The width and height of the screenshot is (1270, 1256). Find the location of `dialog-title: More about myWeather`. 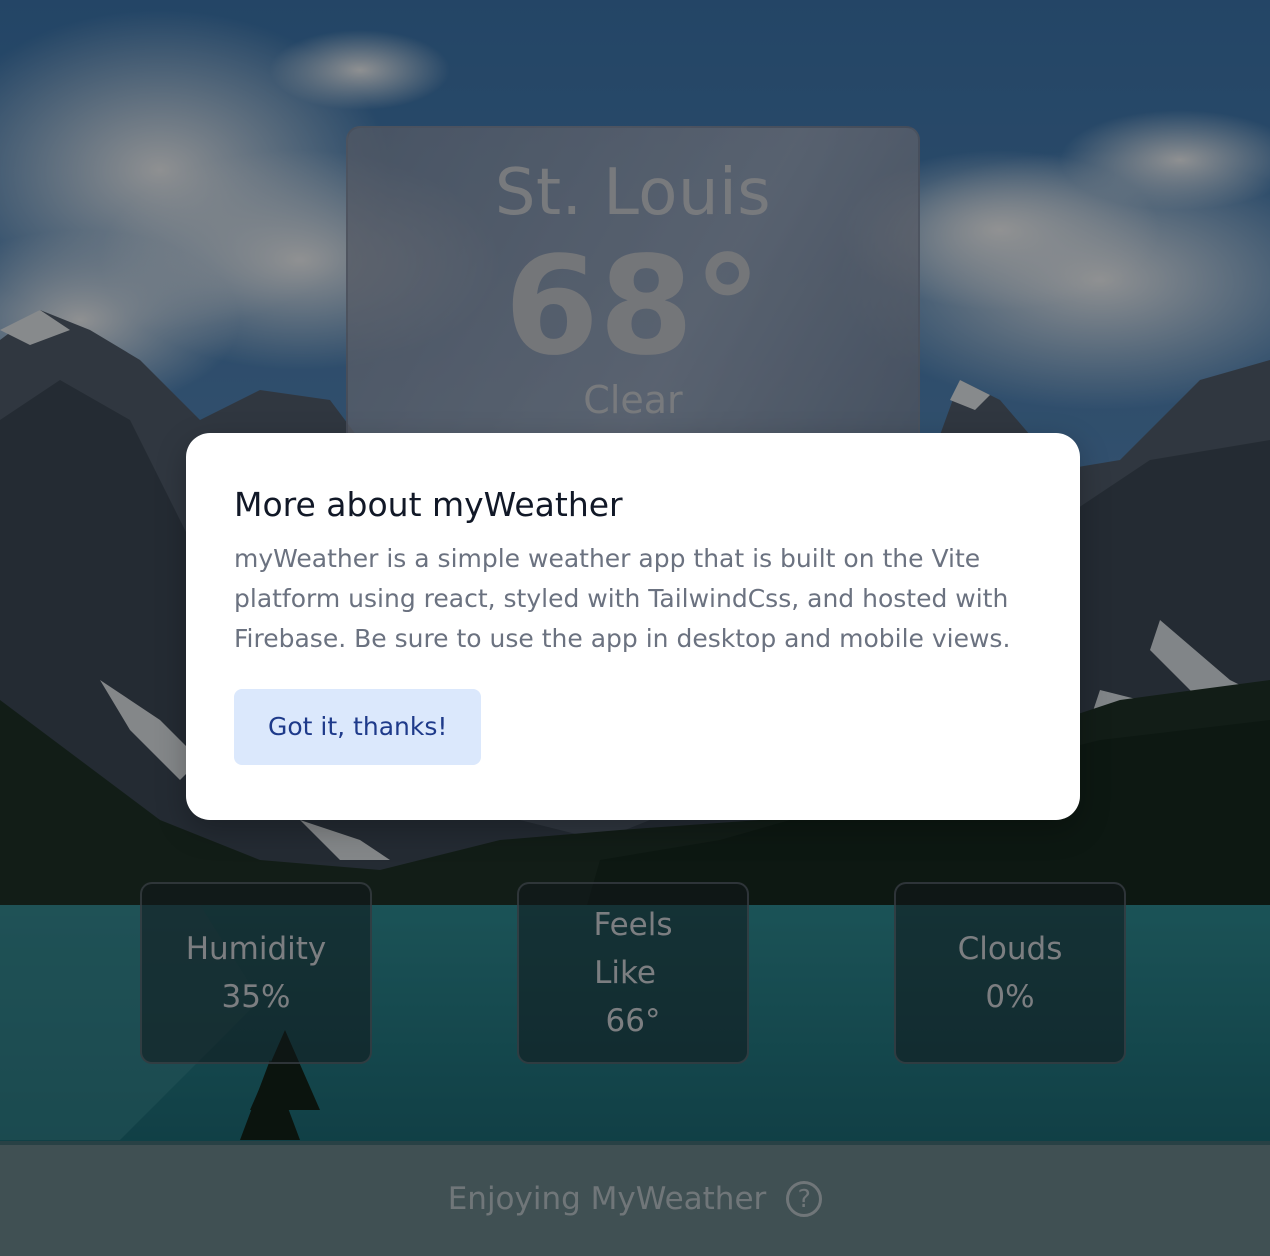

dialog-title: More about myWeather is located at coordinates (428, 504).